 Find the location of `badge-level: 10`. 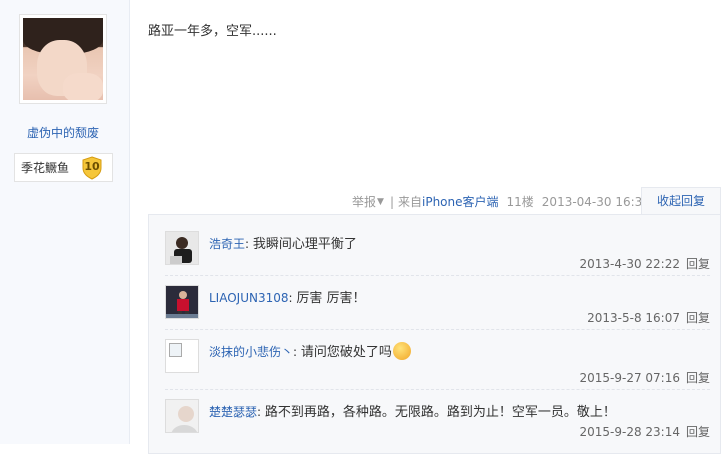

badge-level: 10 is located at coordinates (92, 166).